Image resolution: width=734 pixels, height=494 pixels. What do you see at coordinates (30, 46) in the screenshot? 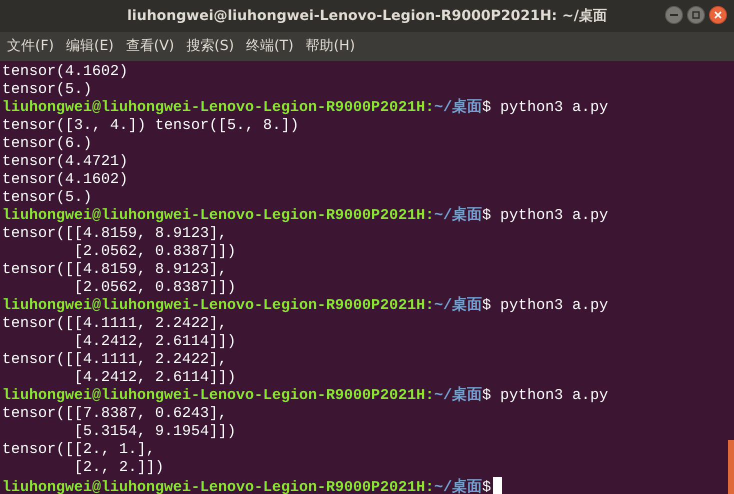
I see `menu-item: 文件(F)` at bounding box center [30, 46].